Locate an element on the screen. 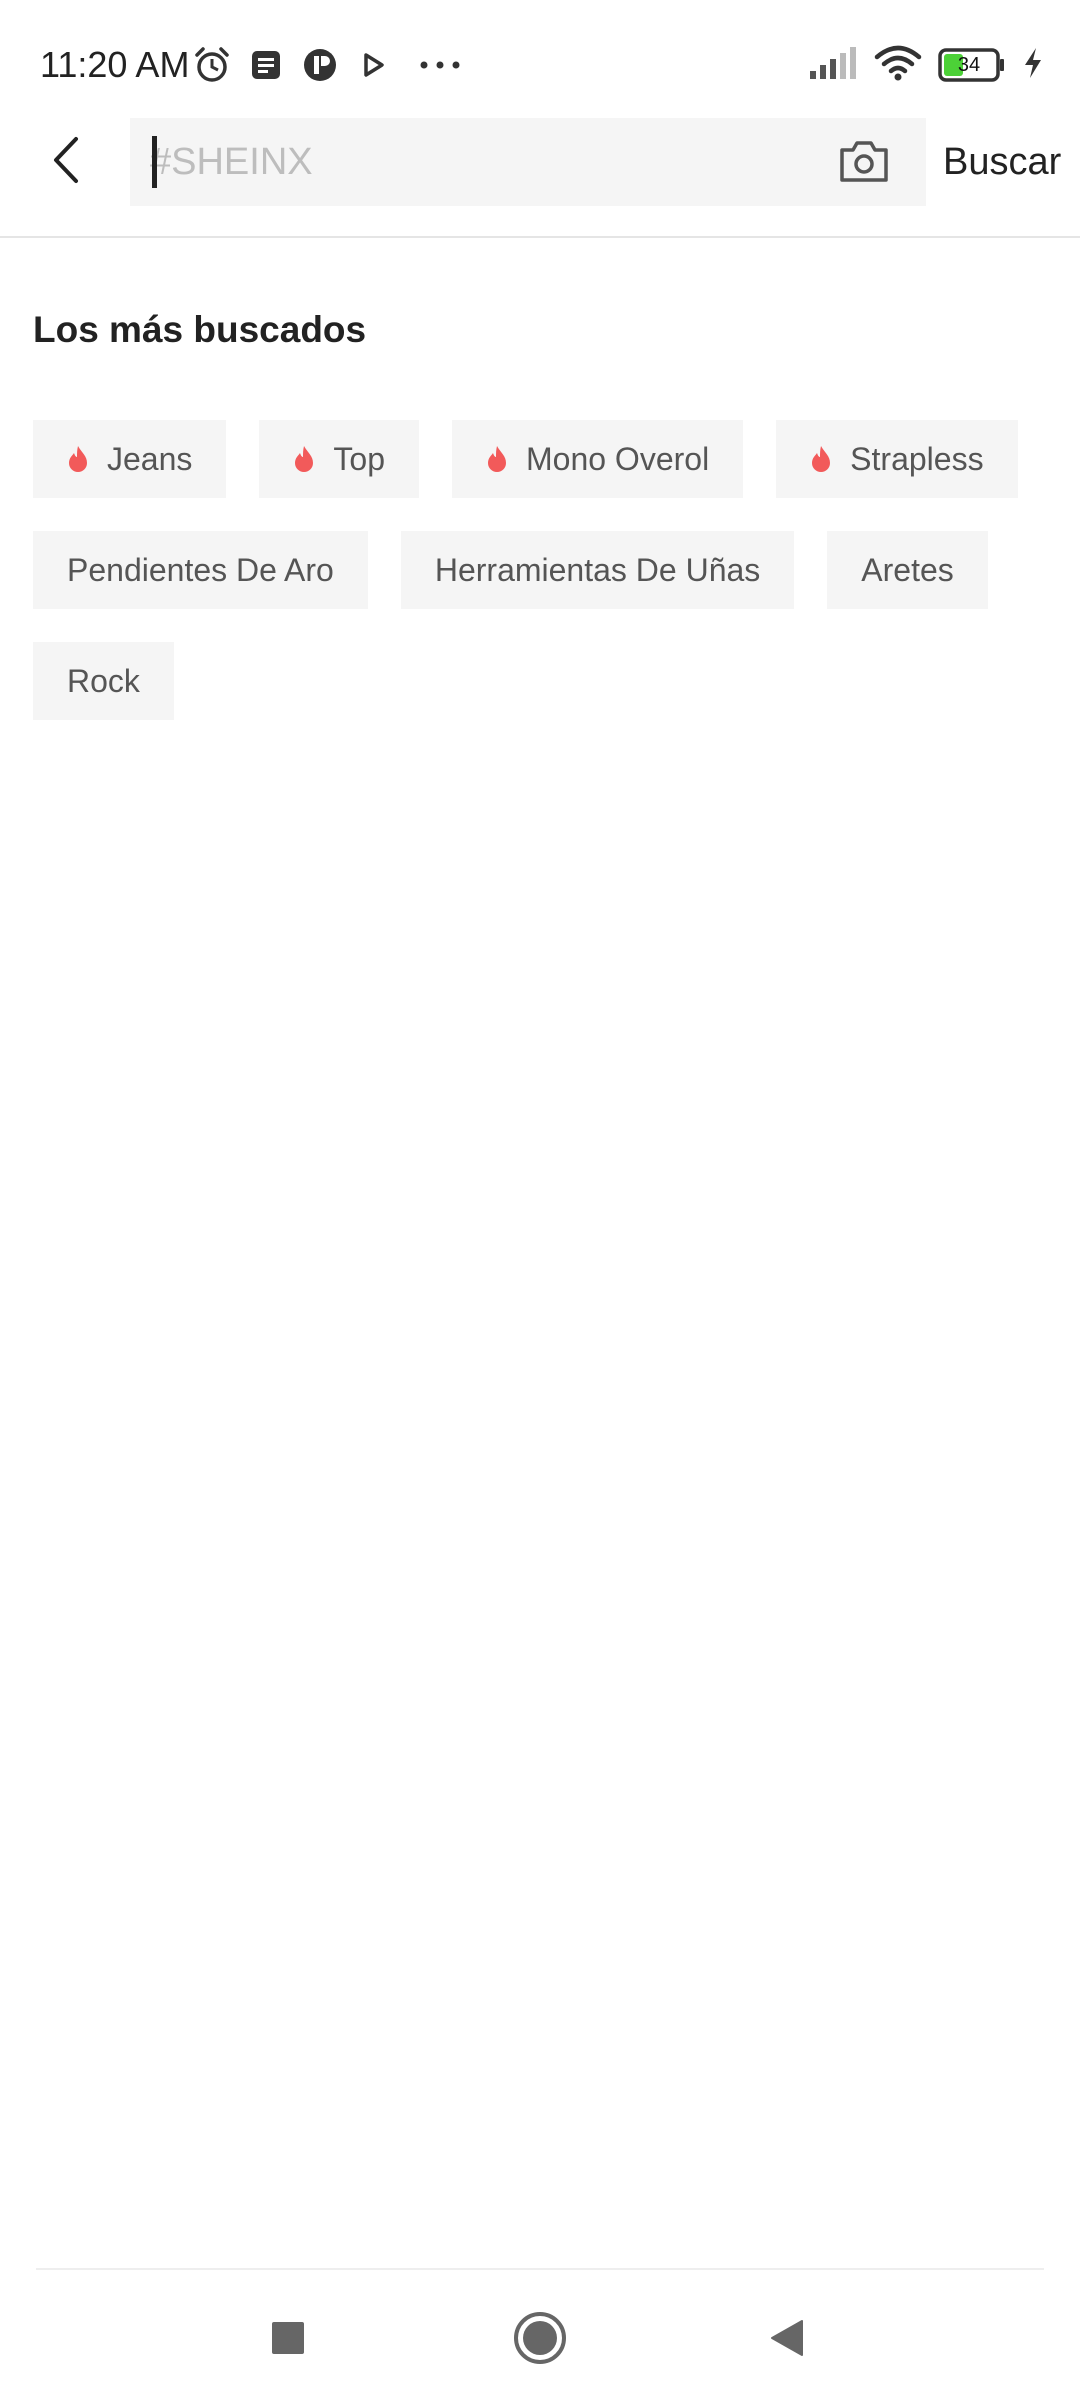 The image size is (1080, 2400). trending-tag-label: Mono Overol is located at coordinates (617, 458).